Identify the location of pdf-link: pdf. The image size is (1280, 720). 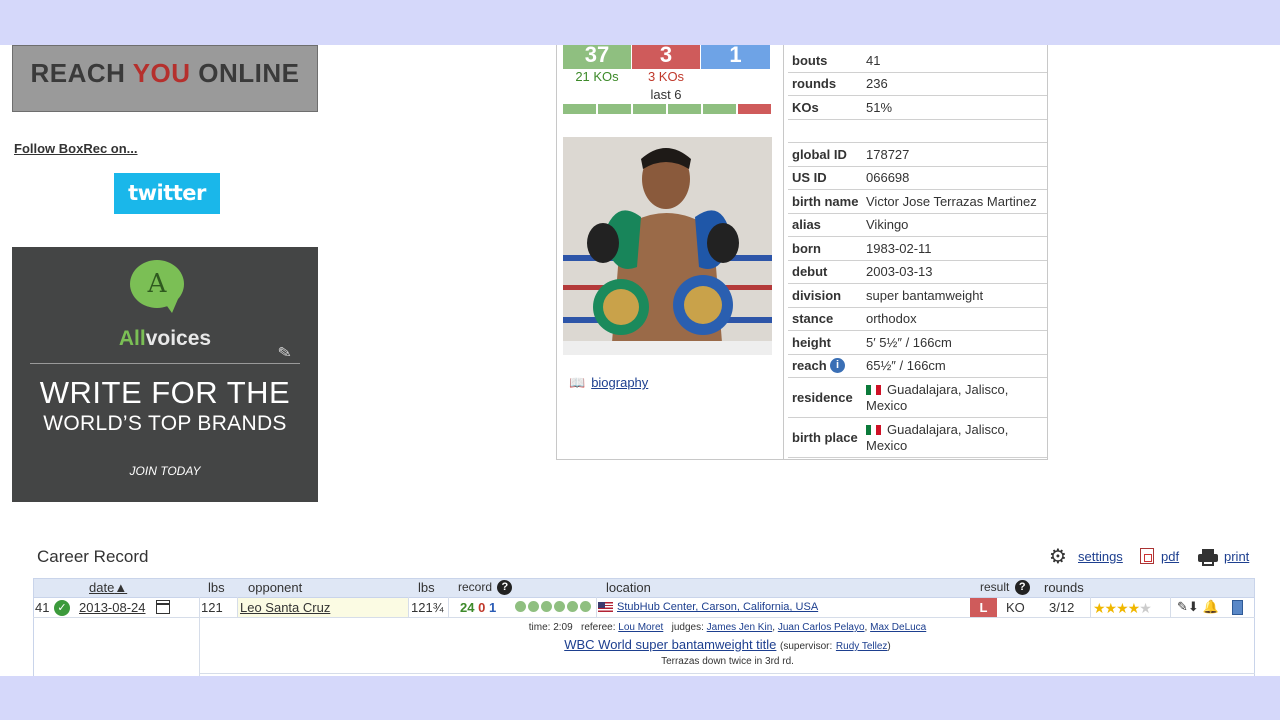
(1170, 556).